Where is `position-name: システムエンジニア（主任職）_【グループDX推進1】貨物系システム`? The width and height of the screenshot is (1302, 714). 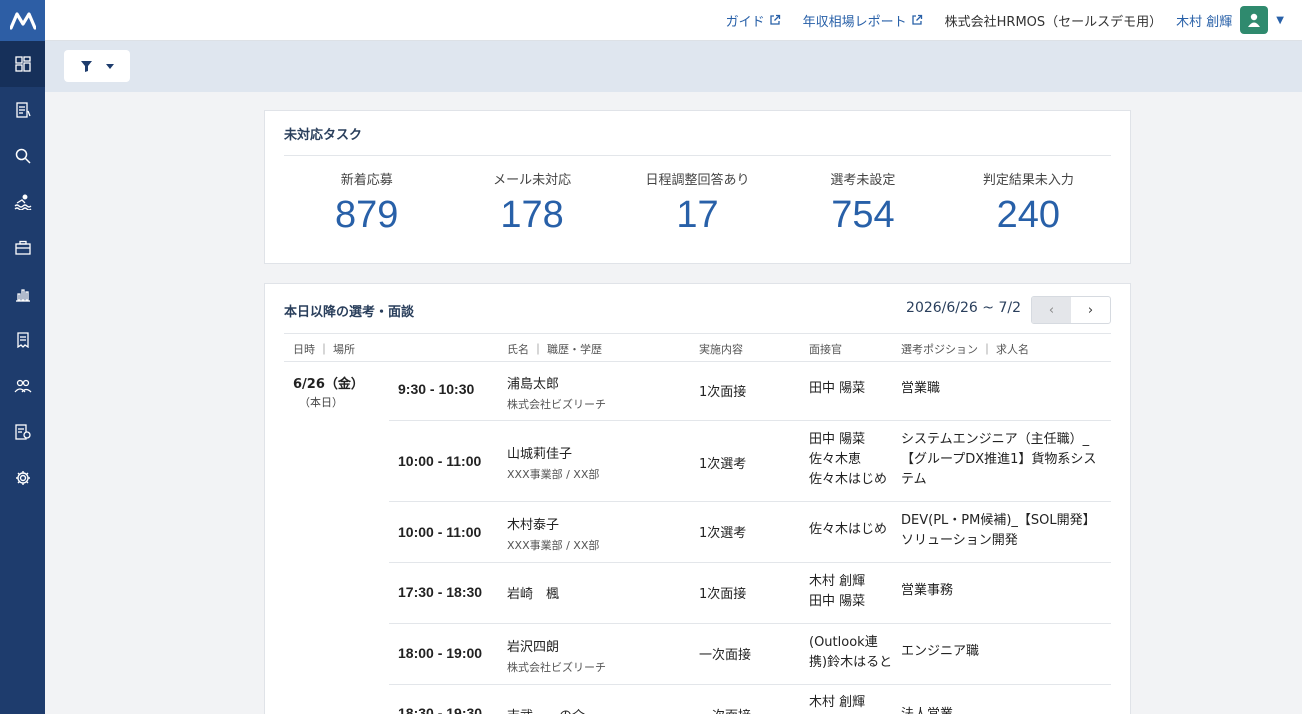 position-name: システムエンジニア（主任職）_【グループDX推進1】貨物系システム is located at coordinates (1001, 460).